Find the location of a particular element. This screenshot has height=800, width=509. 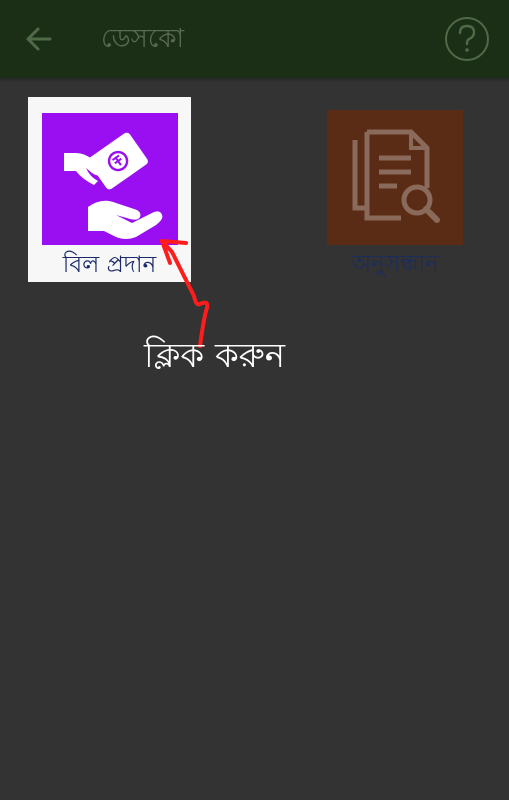

bill-payment-icon-box is located at coordinates (110, 179).